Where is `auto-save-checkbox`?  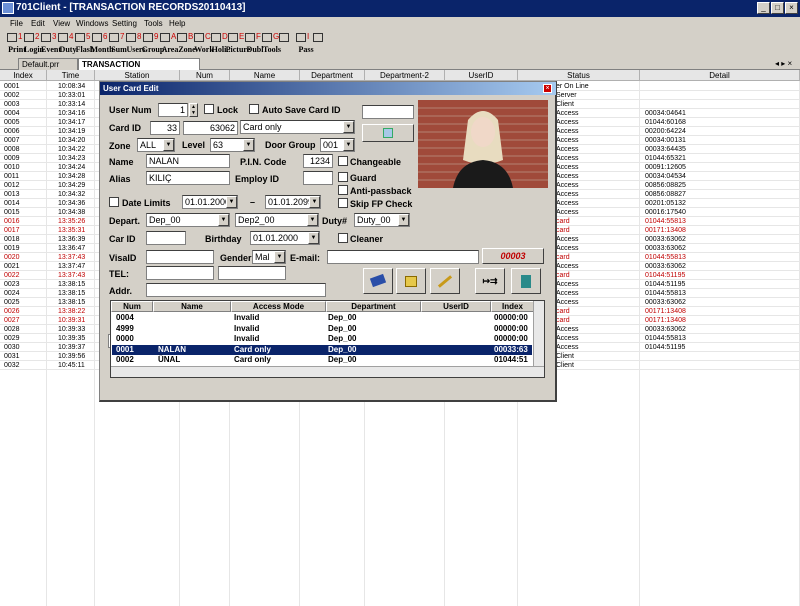 auto-save-checkbox is located at coordinates (254, 109).